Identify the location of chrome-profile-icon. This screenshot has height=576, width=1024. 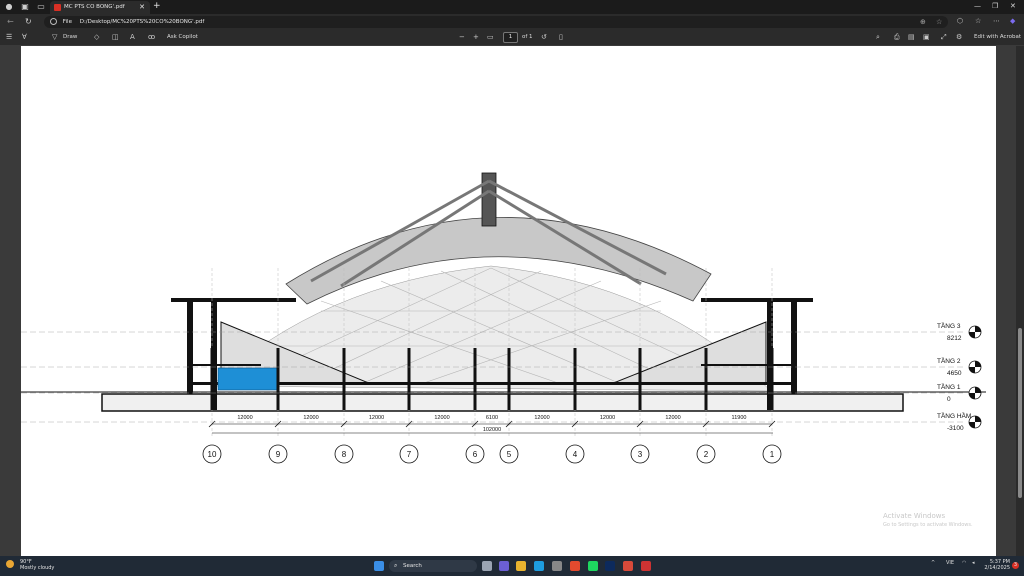
(628, 566).